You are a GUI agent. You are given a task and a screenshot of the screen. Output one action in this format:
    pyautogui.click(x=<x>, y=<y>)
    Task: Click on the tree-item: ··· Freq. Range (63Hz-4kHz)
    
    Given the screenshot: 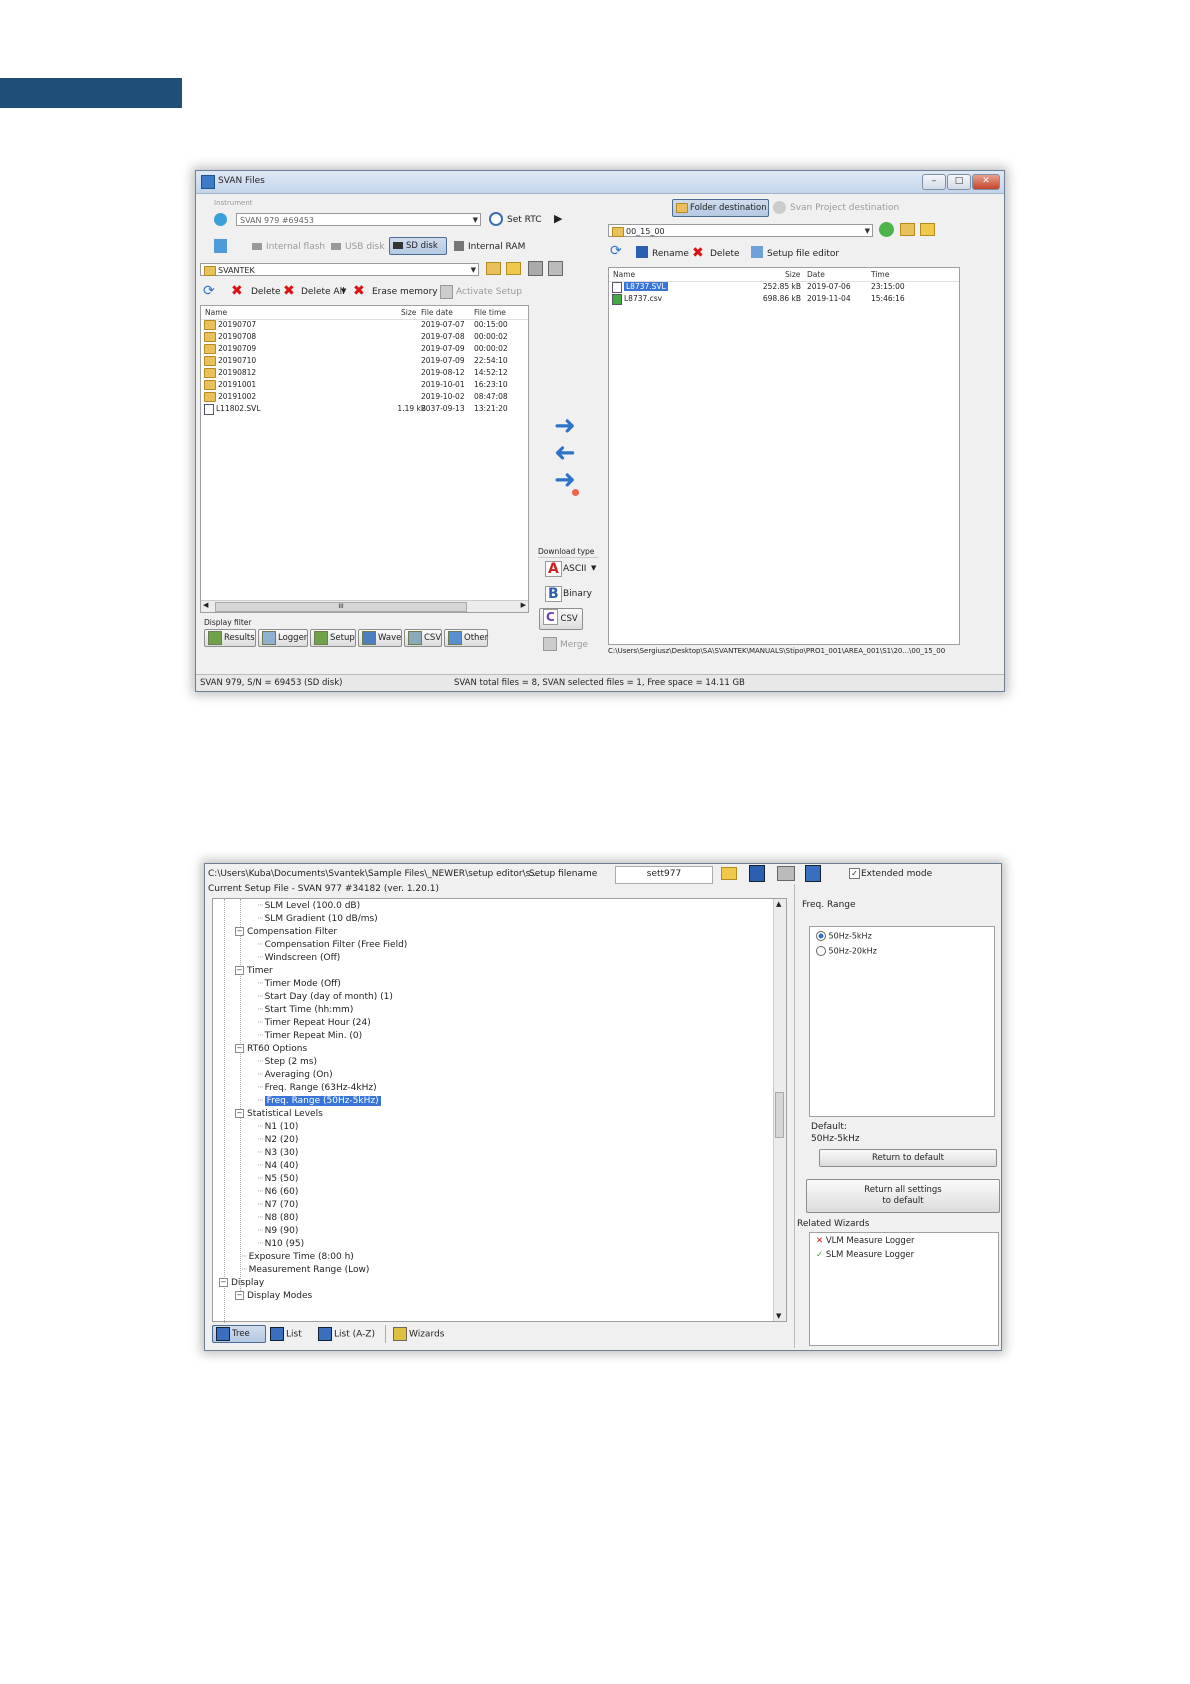 What is the action you would take?
    pyautogui.click(x=317, y=1088)
    